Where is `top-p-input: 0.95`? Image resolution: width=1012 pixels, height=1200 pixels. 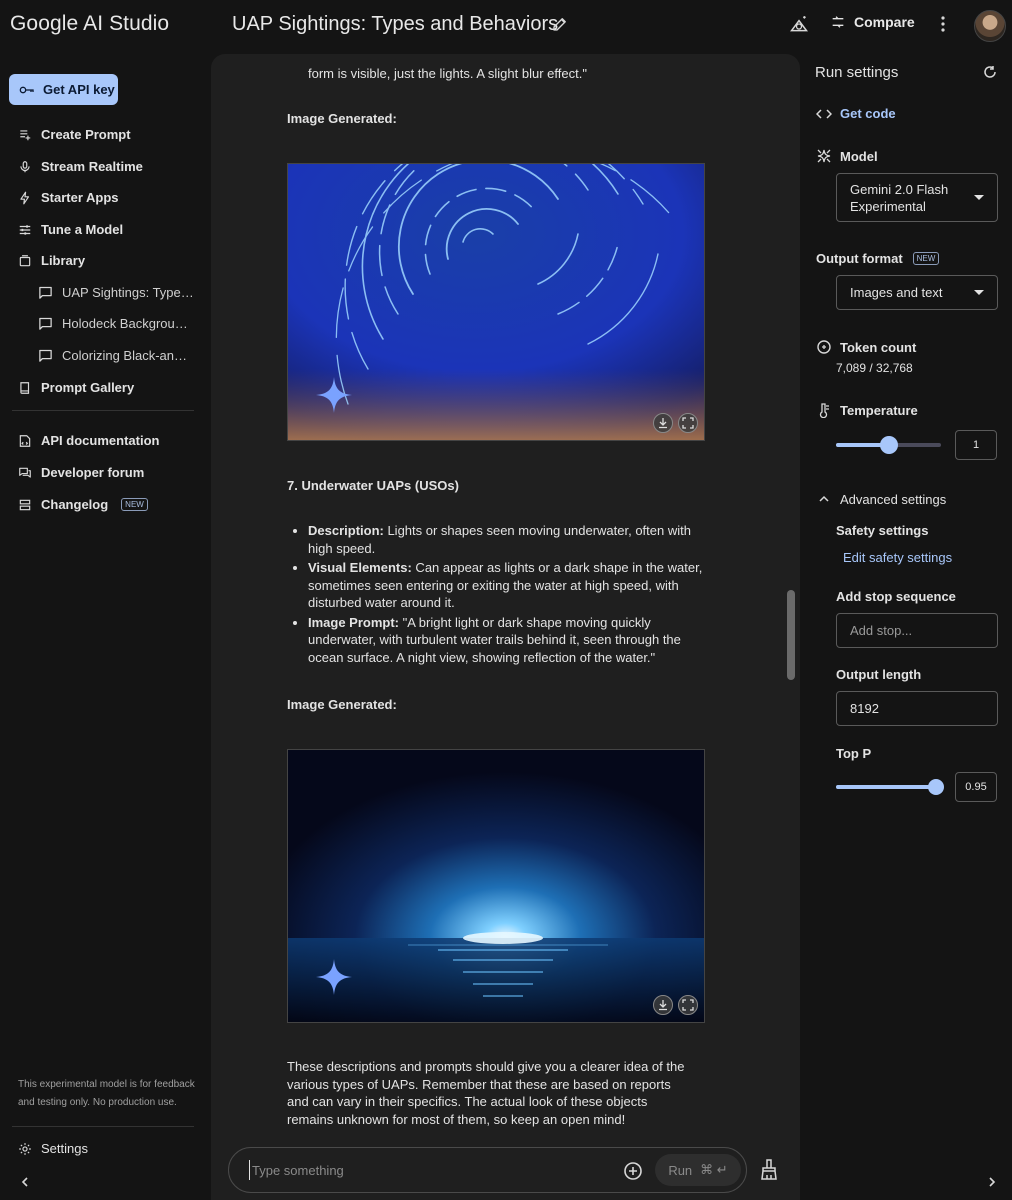
top-p-input: 0.95 is located at coordinates (976, 787).